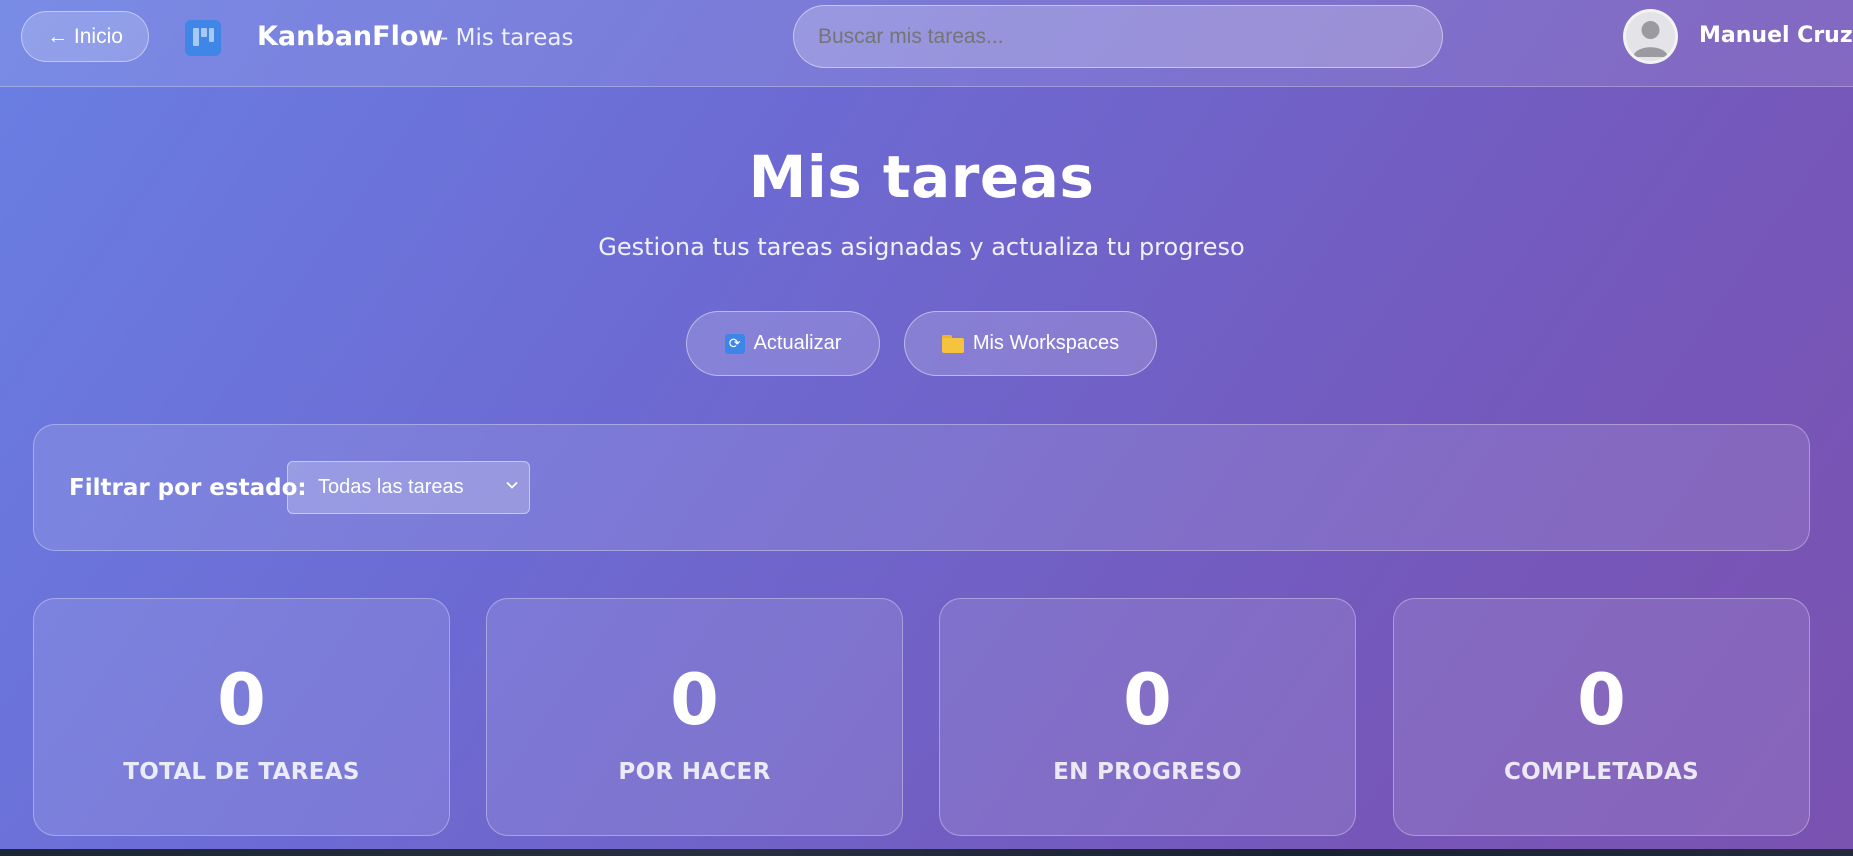  Describe the element at coordinates (694, 772) in the screenshot. I see `stat-label: POR HACER` at that location.